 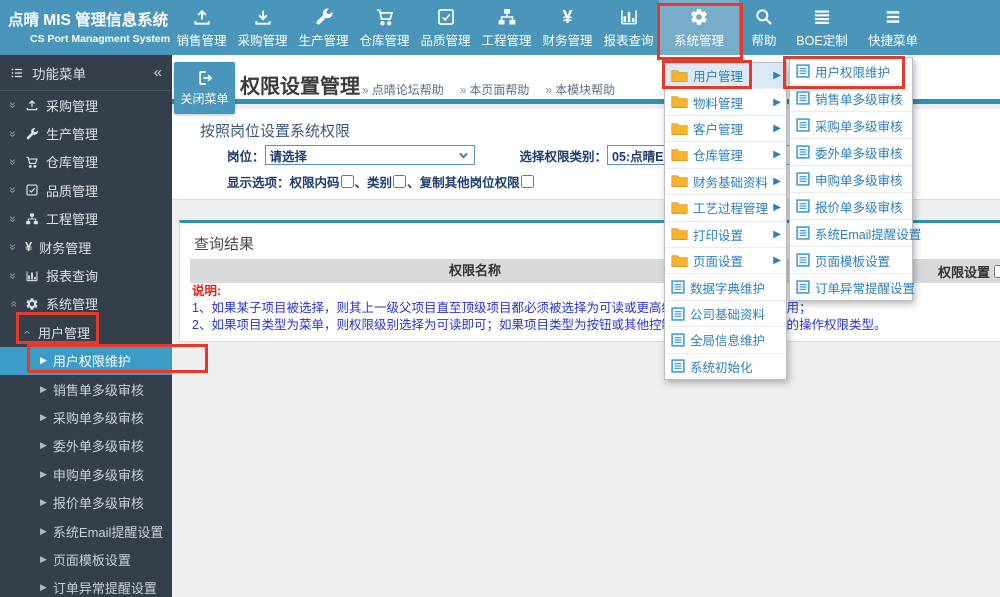 What do you see at coordinates (725, 235) in the screenshot?
I see `menu-item-print-settings: 打印设置 ▶` at bounding box center [725, 235].